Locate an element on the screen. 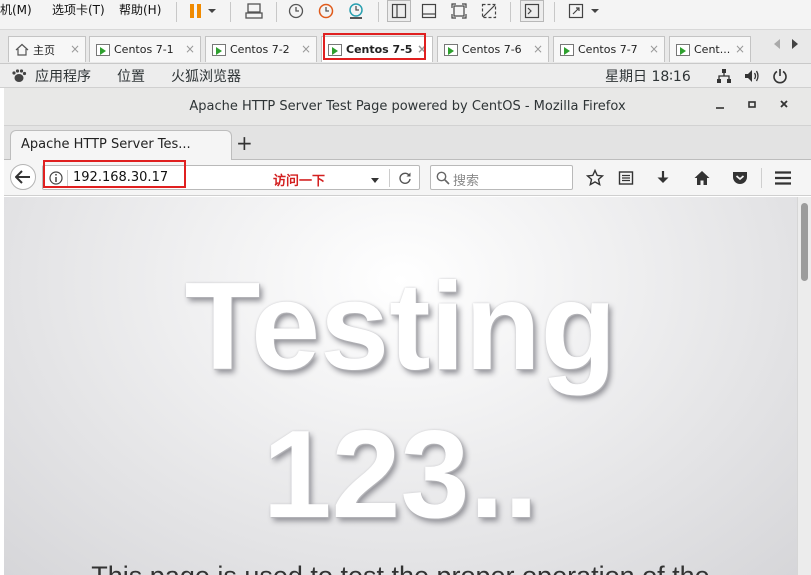  applications-menu: 应用程序 is located at coordinates (63, 76).